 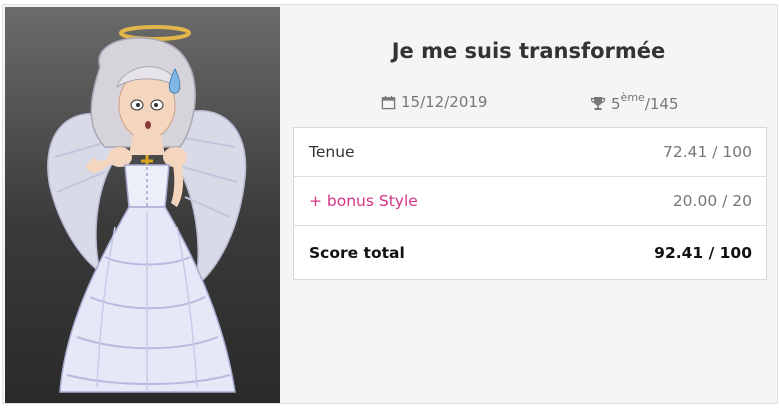 I want to click on score-label: + bonus Style, so click(x=363, y=201).